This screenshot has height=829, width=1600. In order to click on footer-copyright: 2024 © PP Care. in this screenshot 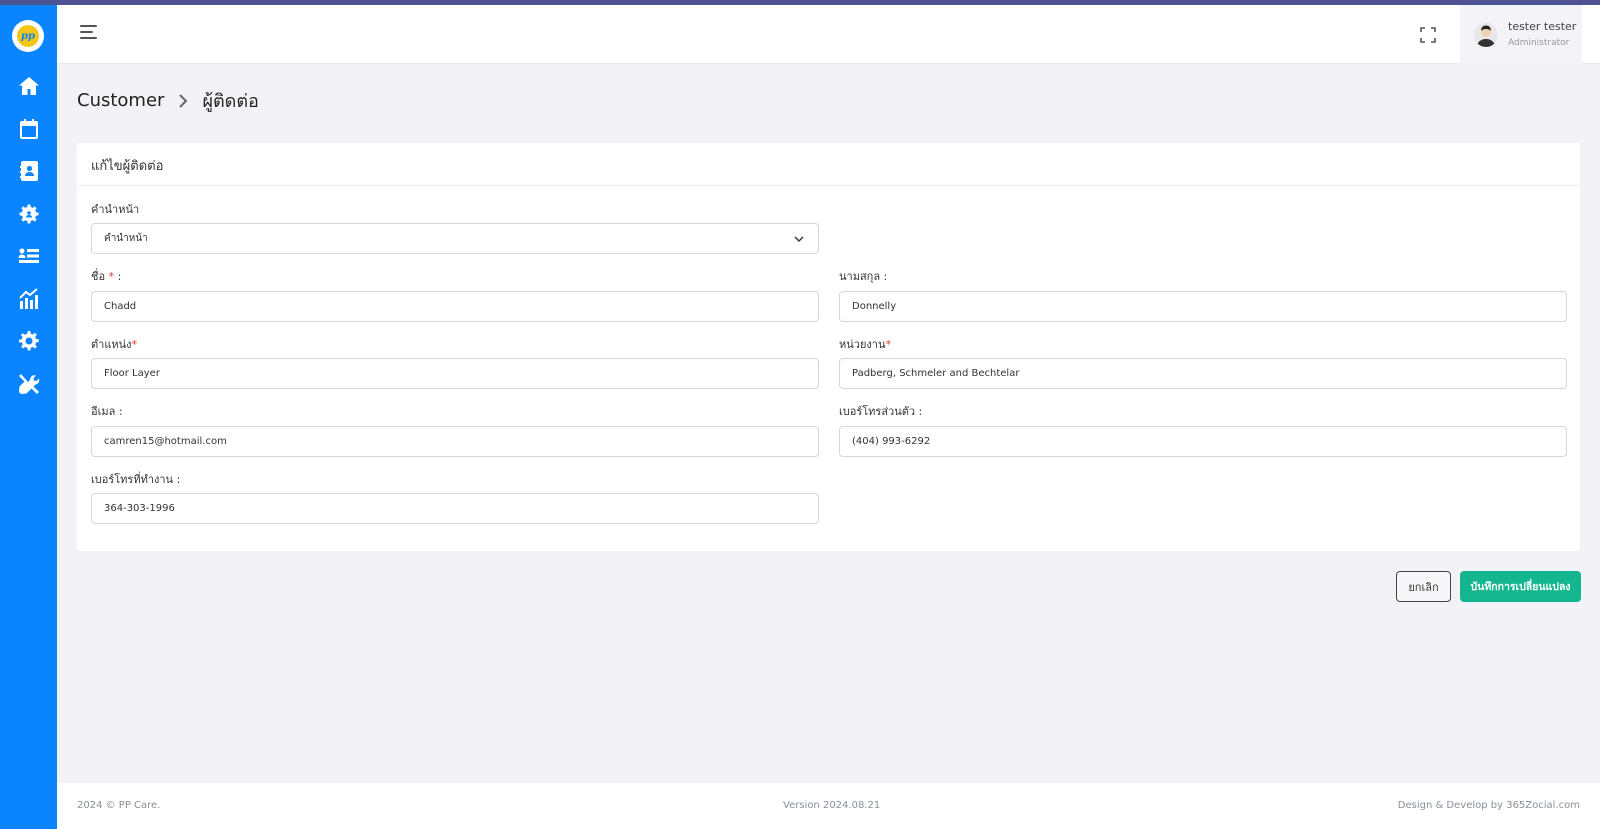, I will do `click(119, 805)`.